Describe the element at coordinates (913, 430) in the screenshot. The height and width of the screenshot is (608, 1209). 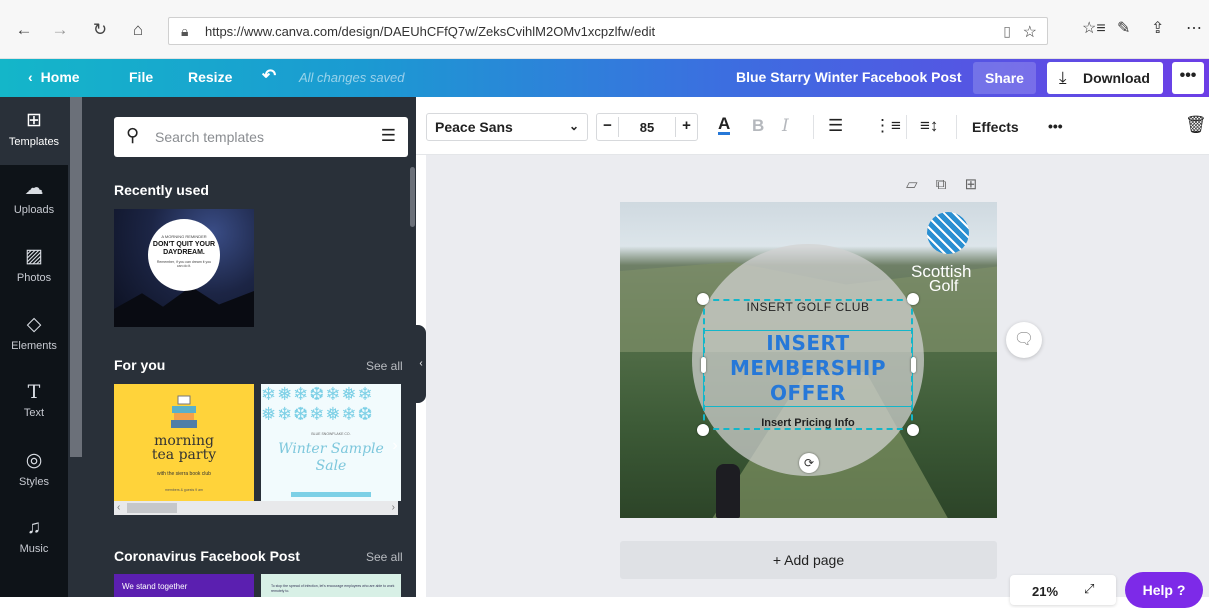
I see `resize-handle-bottom-right` at that location.